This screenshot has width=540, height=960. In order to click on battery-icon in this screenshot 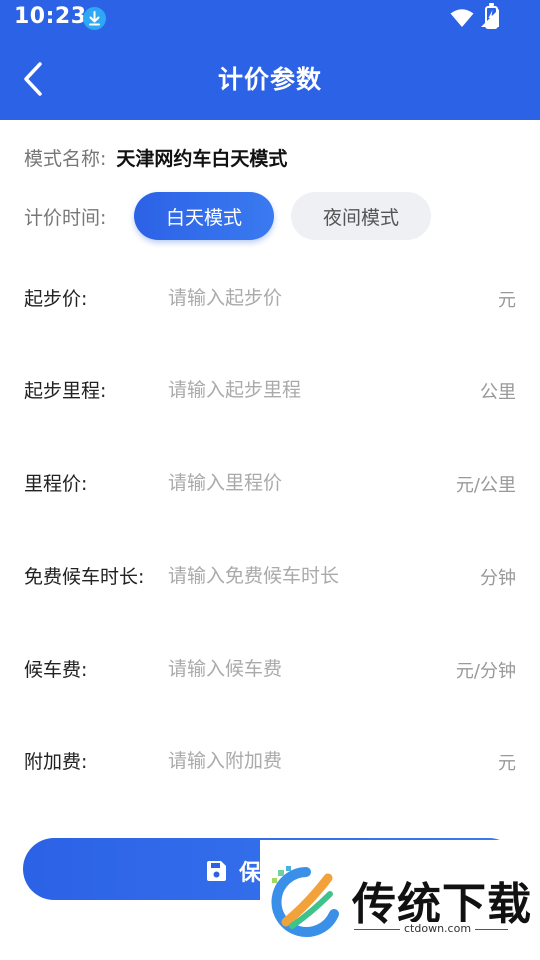, I will do `click(491, 16)`.